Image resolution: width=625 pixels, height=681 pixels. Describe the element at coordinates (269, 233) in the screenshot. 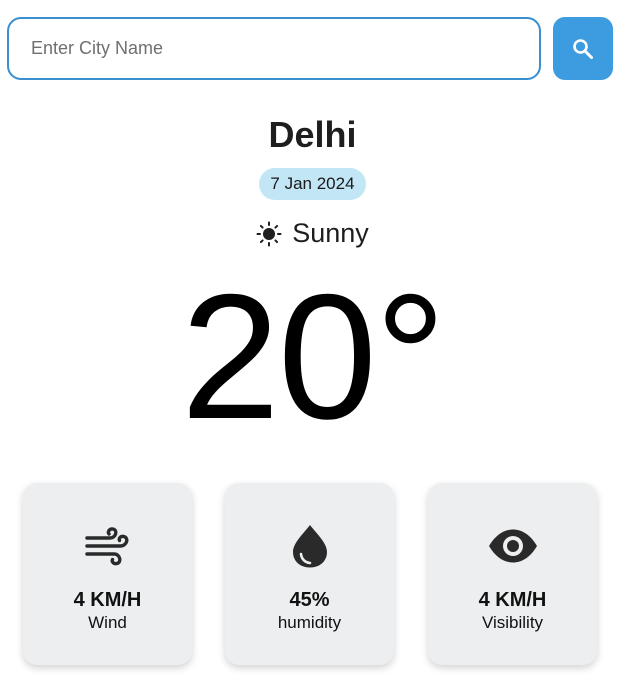

I see `sun-icon` at that location.